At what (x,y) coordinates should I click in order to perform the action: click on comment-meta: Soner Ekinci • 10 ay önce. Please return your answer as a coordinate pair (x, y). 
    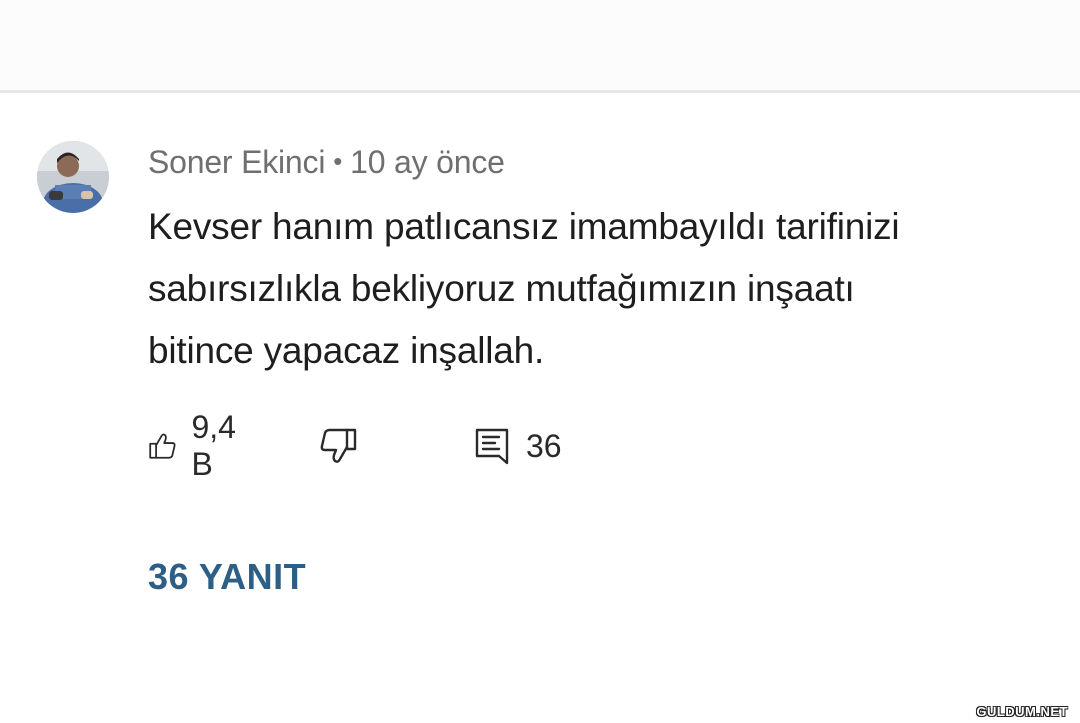
    Looking at the image, I should click on (326, 162).